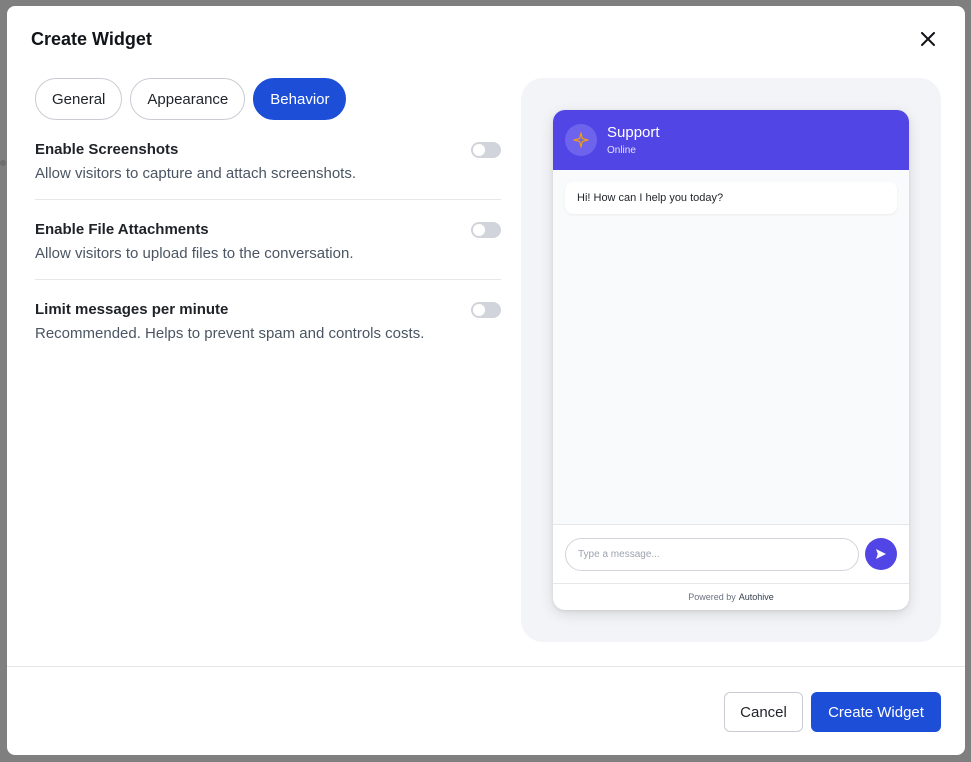 This screenshot has height=762, width=971. Describe the element at coordinates (300, 99) in the screenshot. I see `tab-behavior: Behavior` at that location.